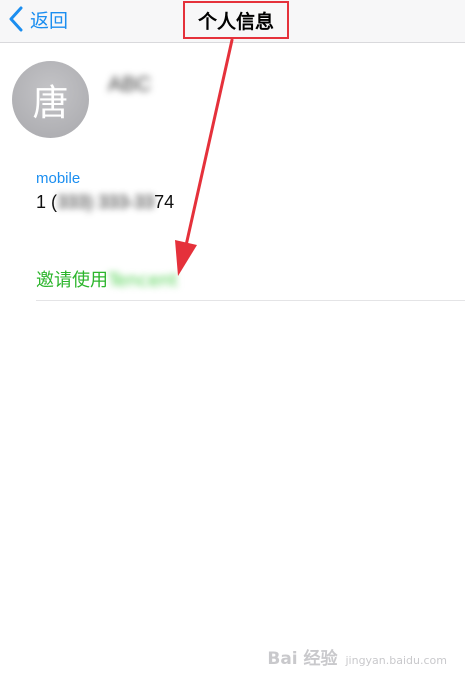 The height and width of the screenshot is (683, 465). I want to click on back-label: 返回, so click(49, 20).